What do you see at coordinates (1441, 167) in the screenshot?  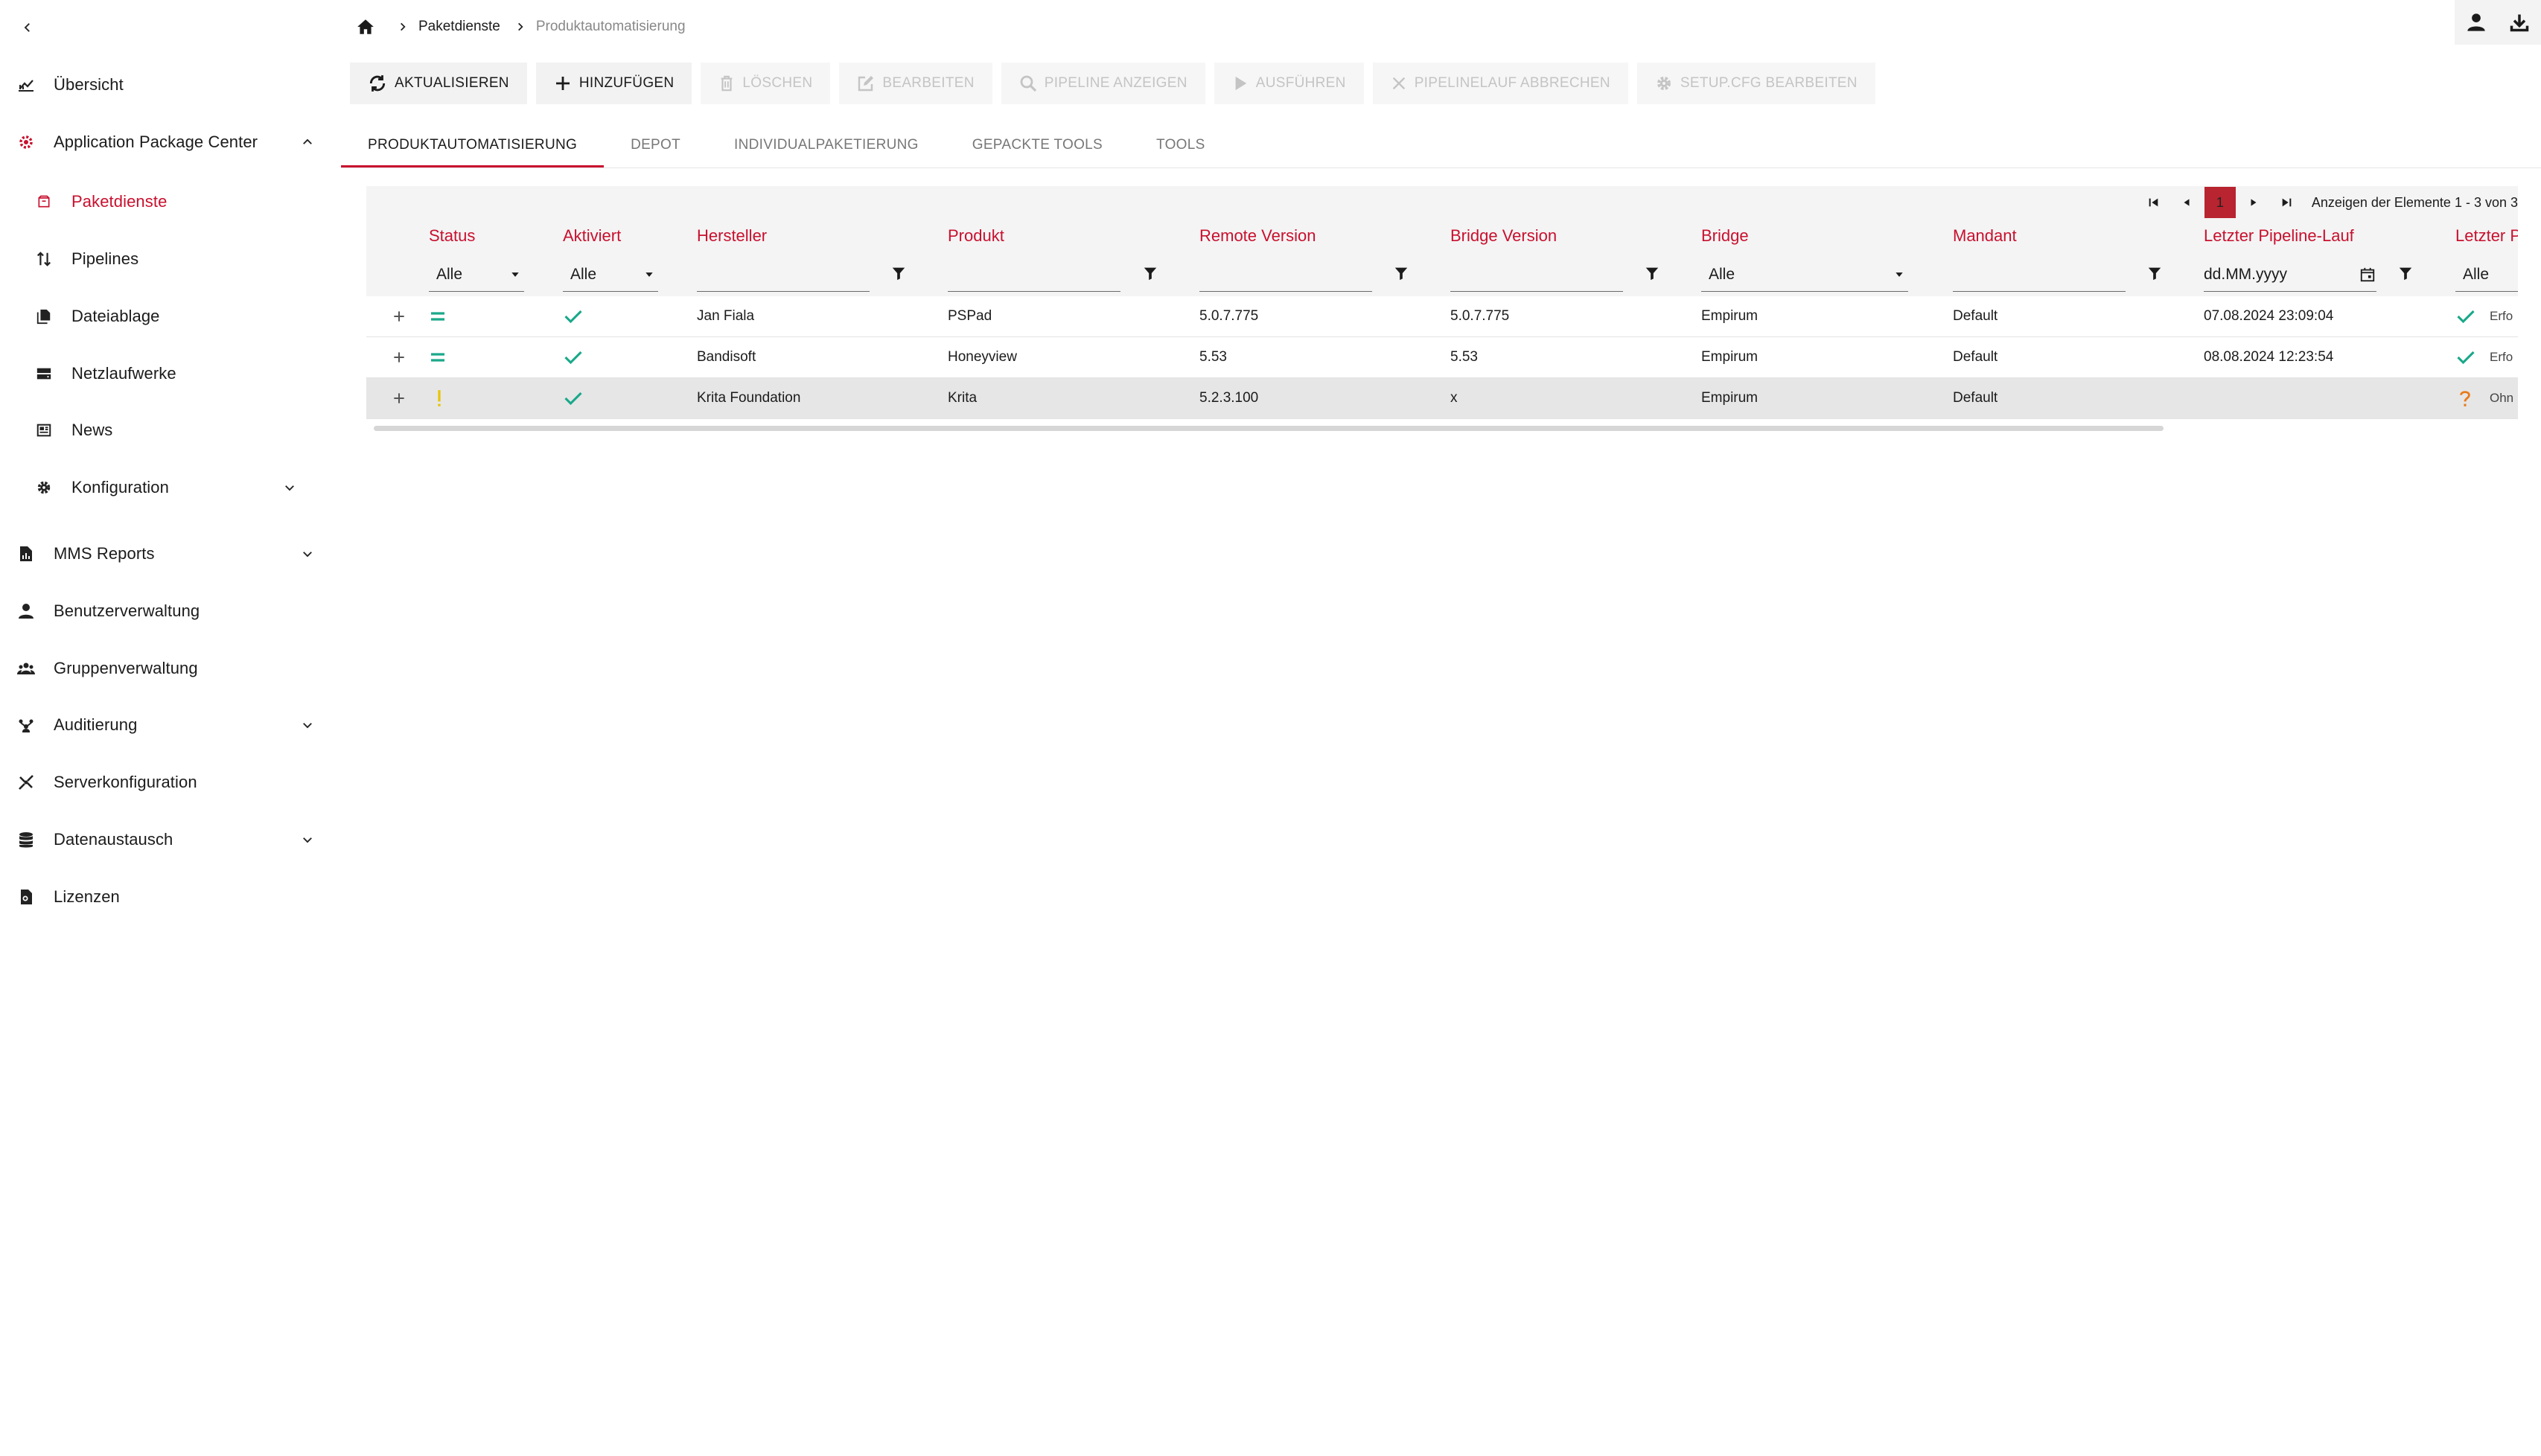 I see `tab-divider` at bounding box center [1441, 167].